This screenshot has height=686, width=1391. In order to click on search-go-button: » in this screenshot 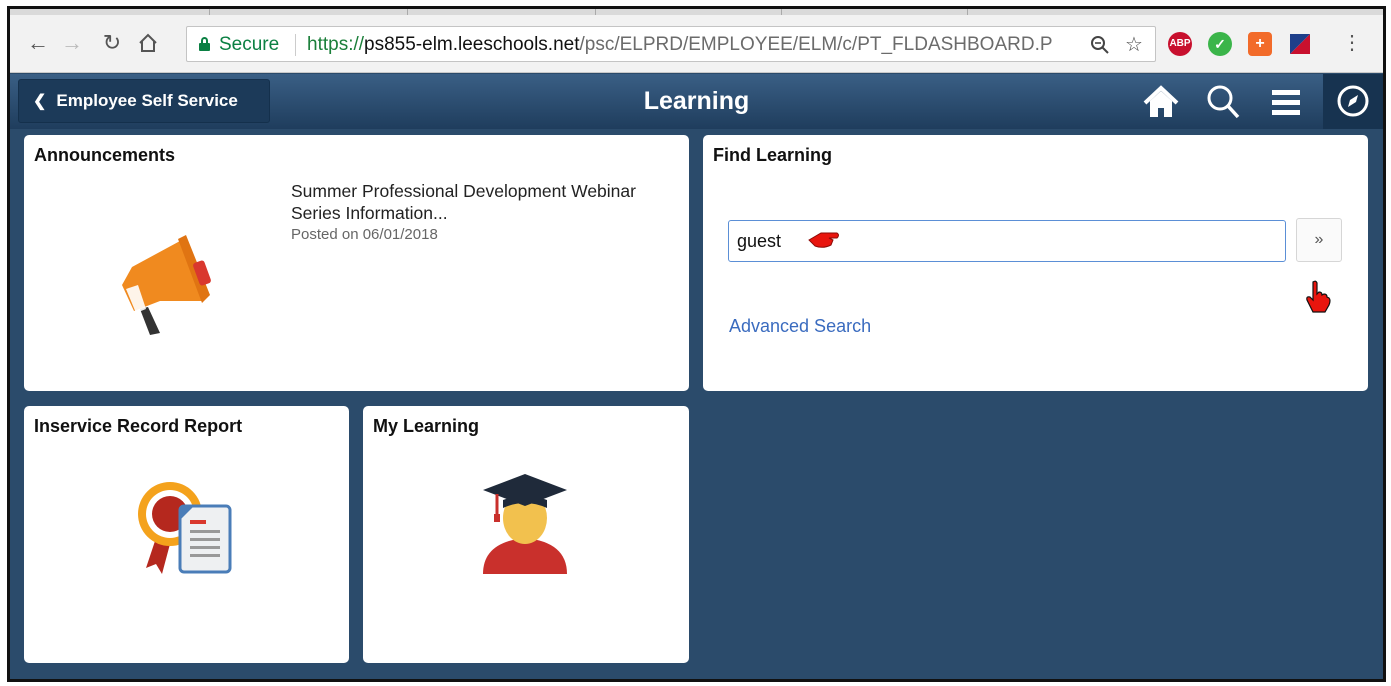, I will do `click(1319, 240)`.